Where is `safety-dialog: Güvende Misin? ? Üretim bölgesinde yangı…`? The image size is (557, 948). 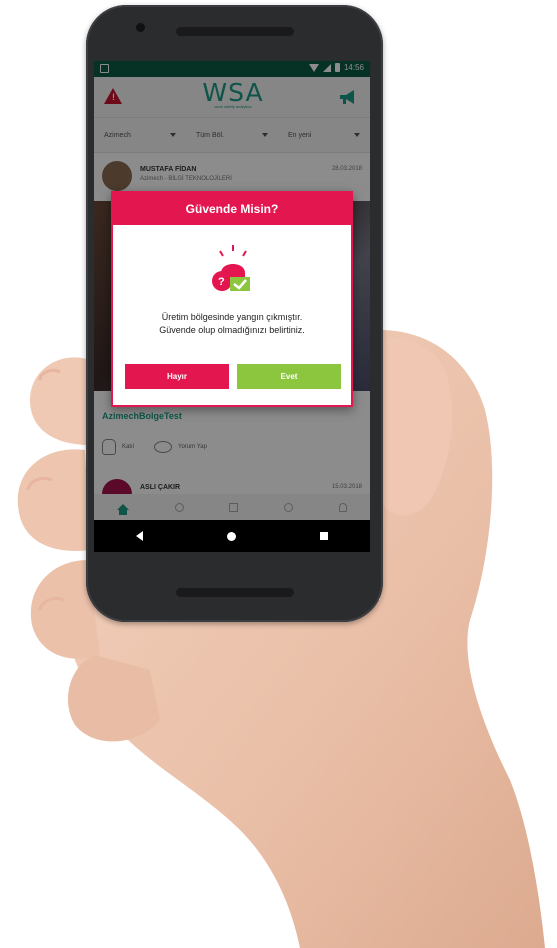
safety-dialog: Güvende Misin? ? Üretim bölgesinde yangı… is located at coordinates (232, 299).